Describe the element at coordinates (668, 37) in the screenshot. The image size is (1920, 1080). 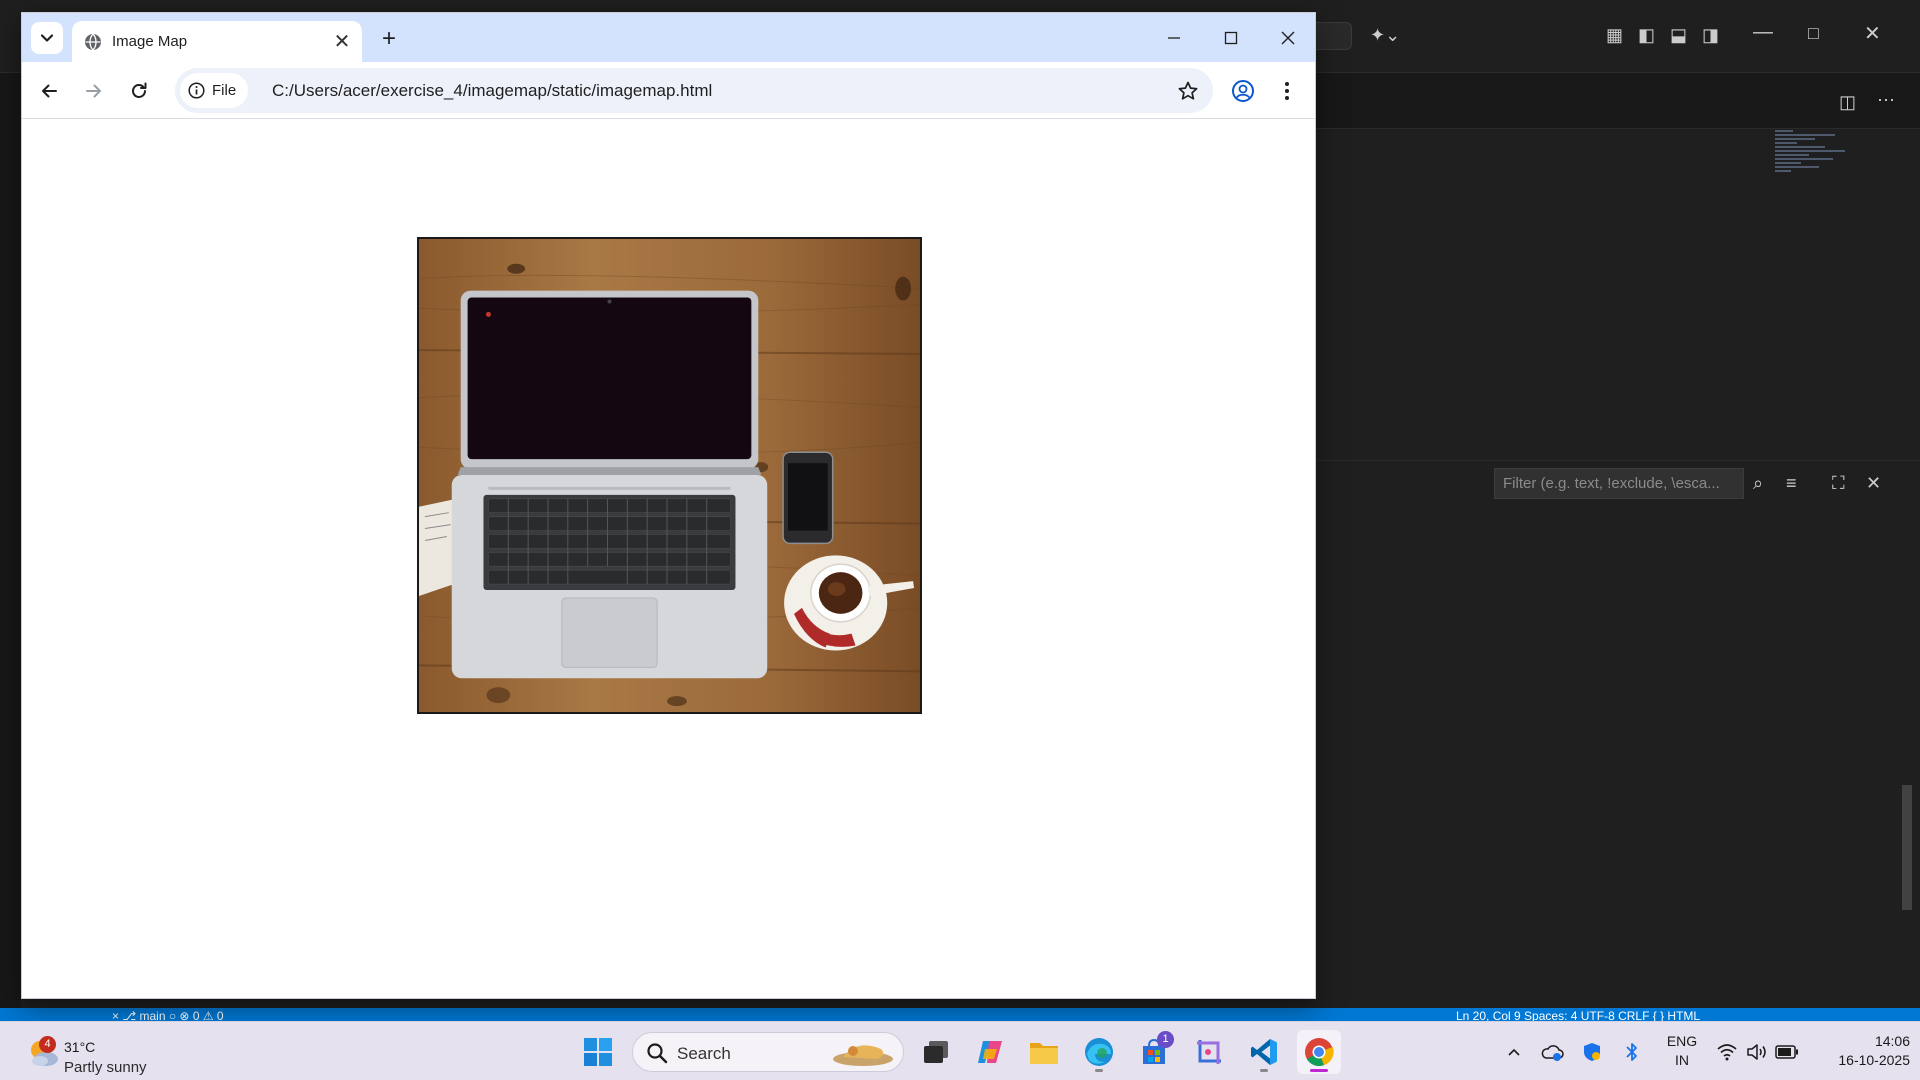
I see `tab-strip: Image Map ✕ +` at that location.